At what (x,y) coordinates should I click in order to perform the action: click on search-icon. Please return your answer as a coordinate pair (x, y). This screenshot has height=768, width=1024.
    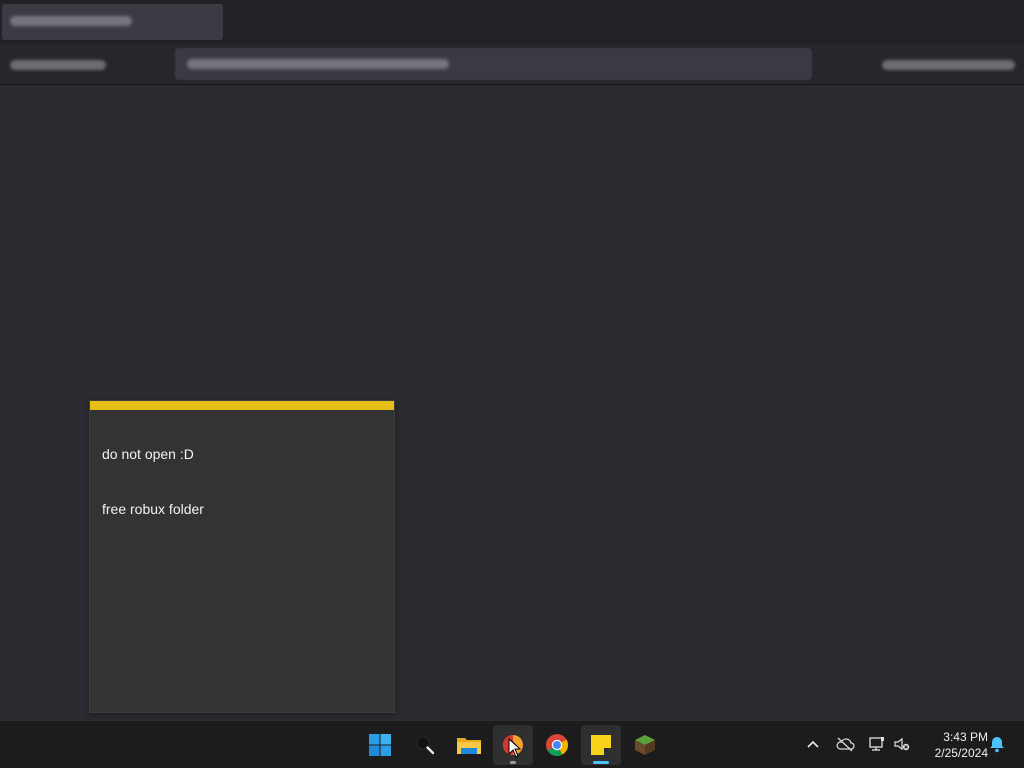
    Looking at the image, I should click on (425, 745).